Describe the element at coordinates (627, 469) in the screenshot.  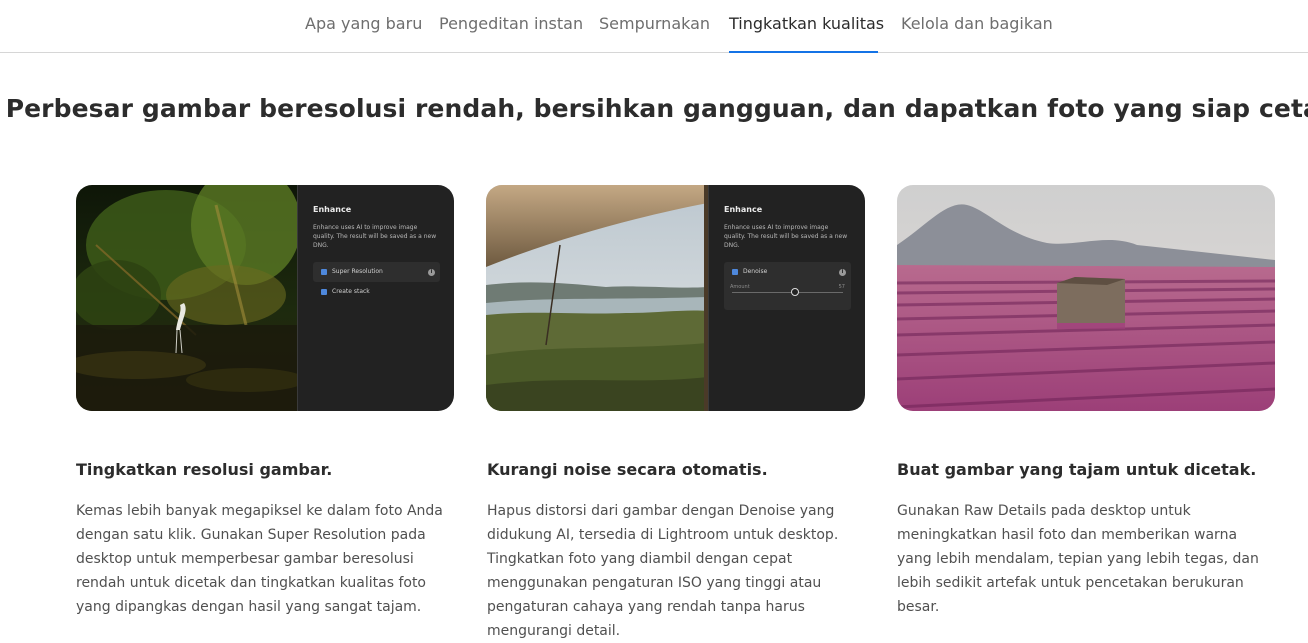
I see `card-title-denoise: Kurangi noise secara otomatis.` at that location.